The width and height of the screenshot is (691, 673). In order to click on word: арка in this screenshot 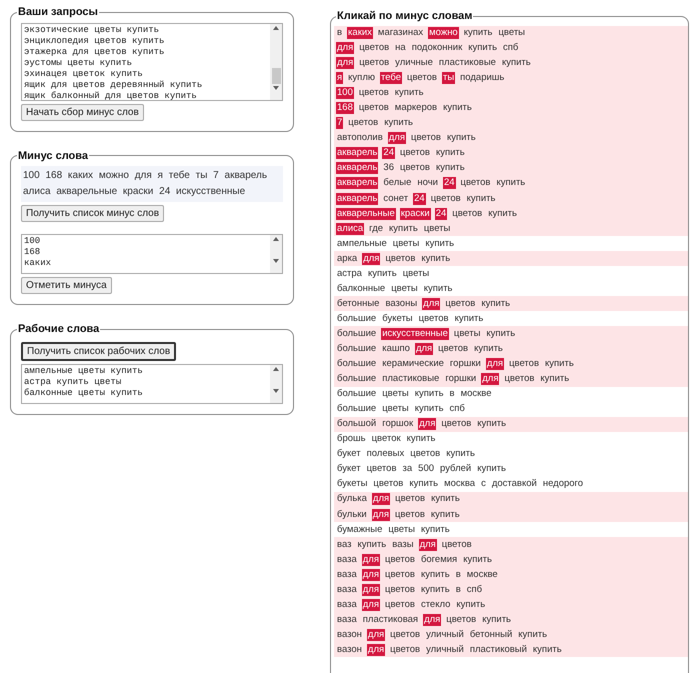, I will do `click(347, 258)`.